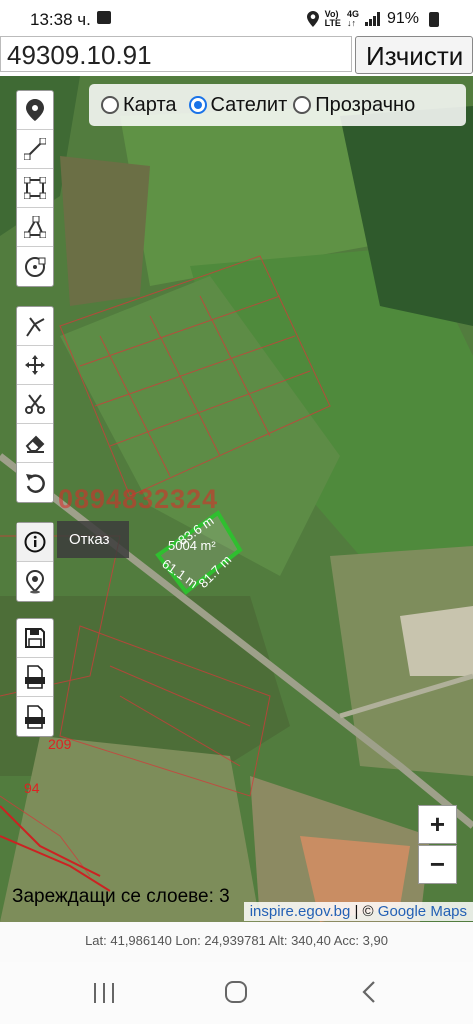 This screenshot has height=1024, width=473. I want to click on status-icons: Vo) LTE 4G ↓↑ 91%, so click(372, 18).